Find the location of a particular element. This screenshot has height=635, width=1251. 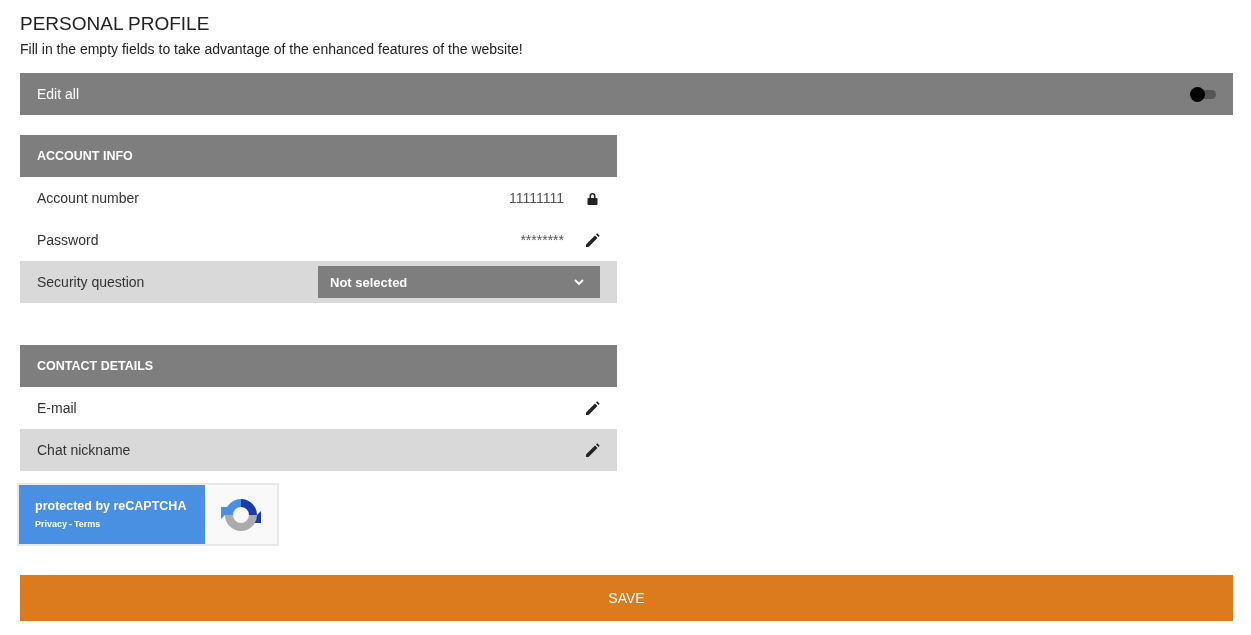

recaptcha-link: Terms is located at coordinates (87, 524).